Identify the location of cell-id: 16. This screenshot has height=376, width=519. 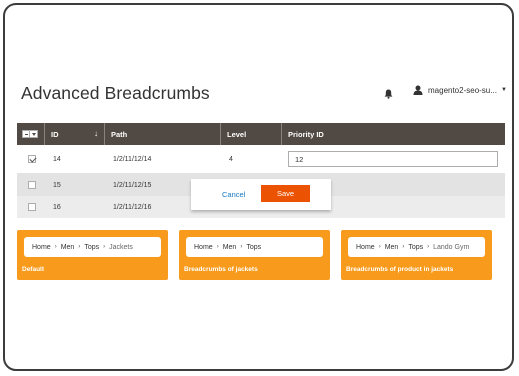
(57, 207).